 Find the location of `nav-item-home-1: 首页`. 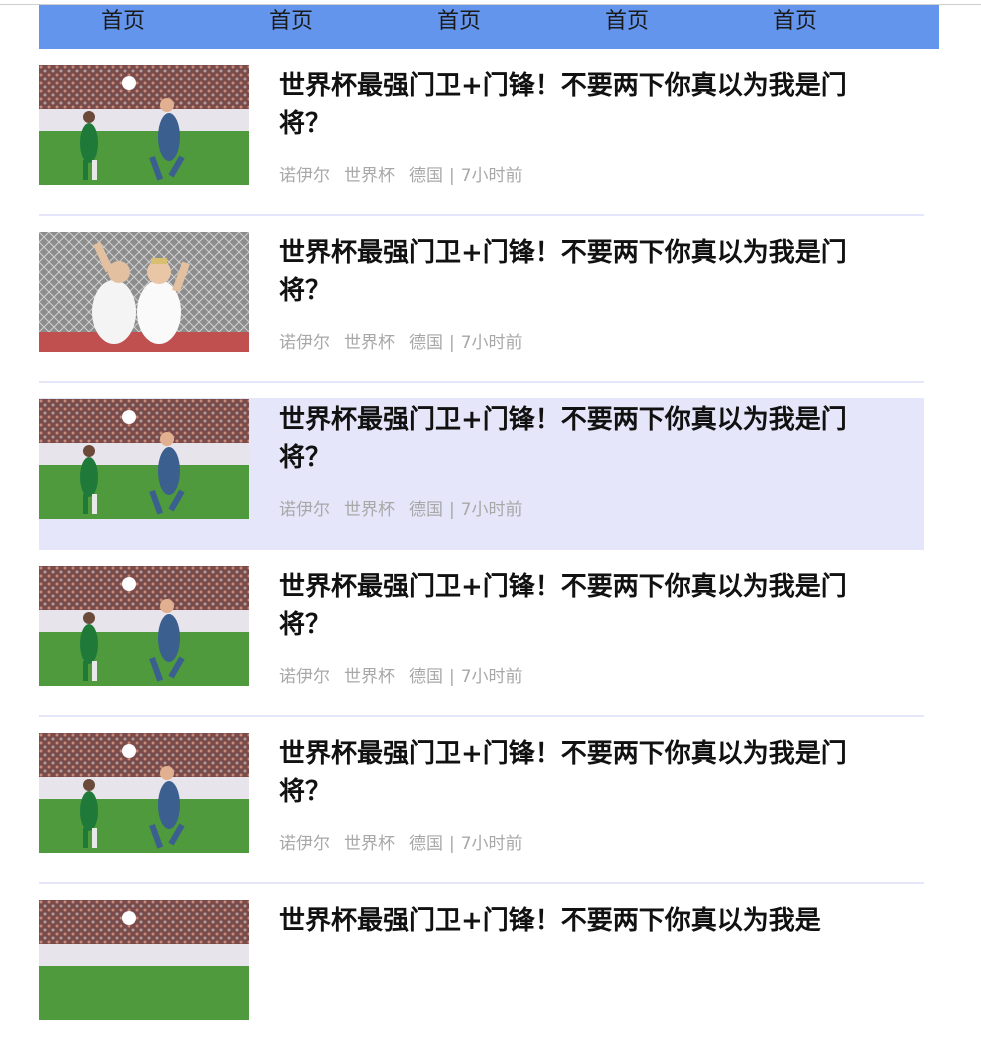

nav-item-home-1: 首页 is located at coordinates (123, 27).